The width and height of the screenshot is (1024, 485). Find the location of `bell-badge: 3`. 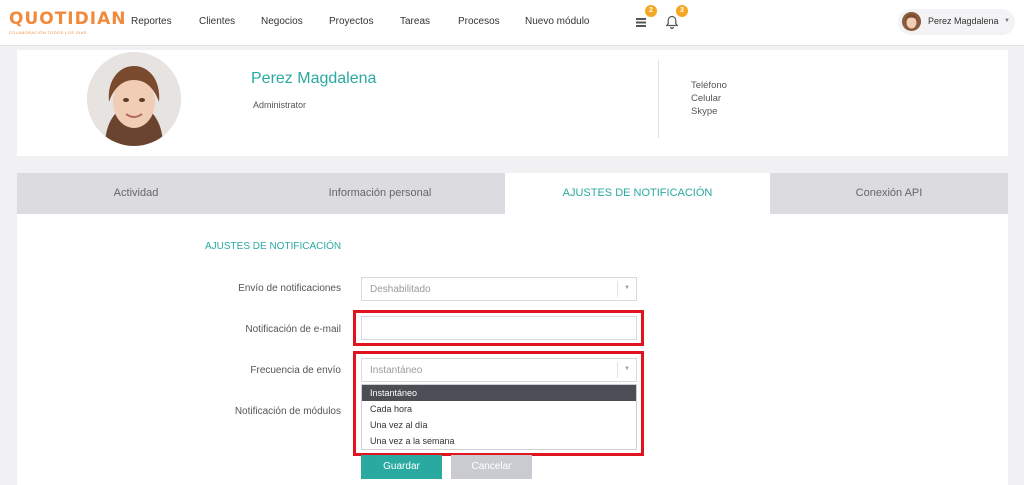

bell-badge: 3 is located at coordinates (682, 11).